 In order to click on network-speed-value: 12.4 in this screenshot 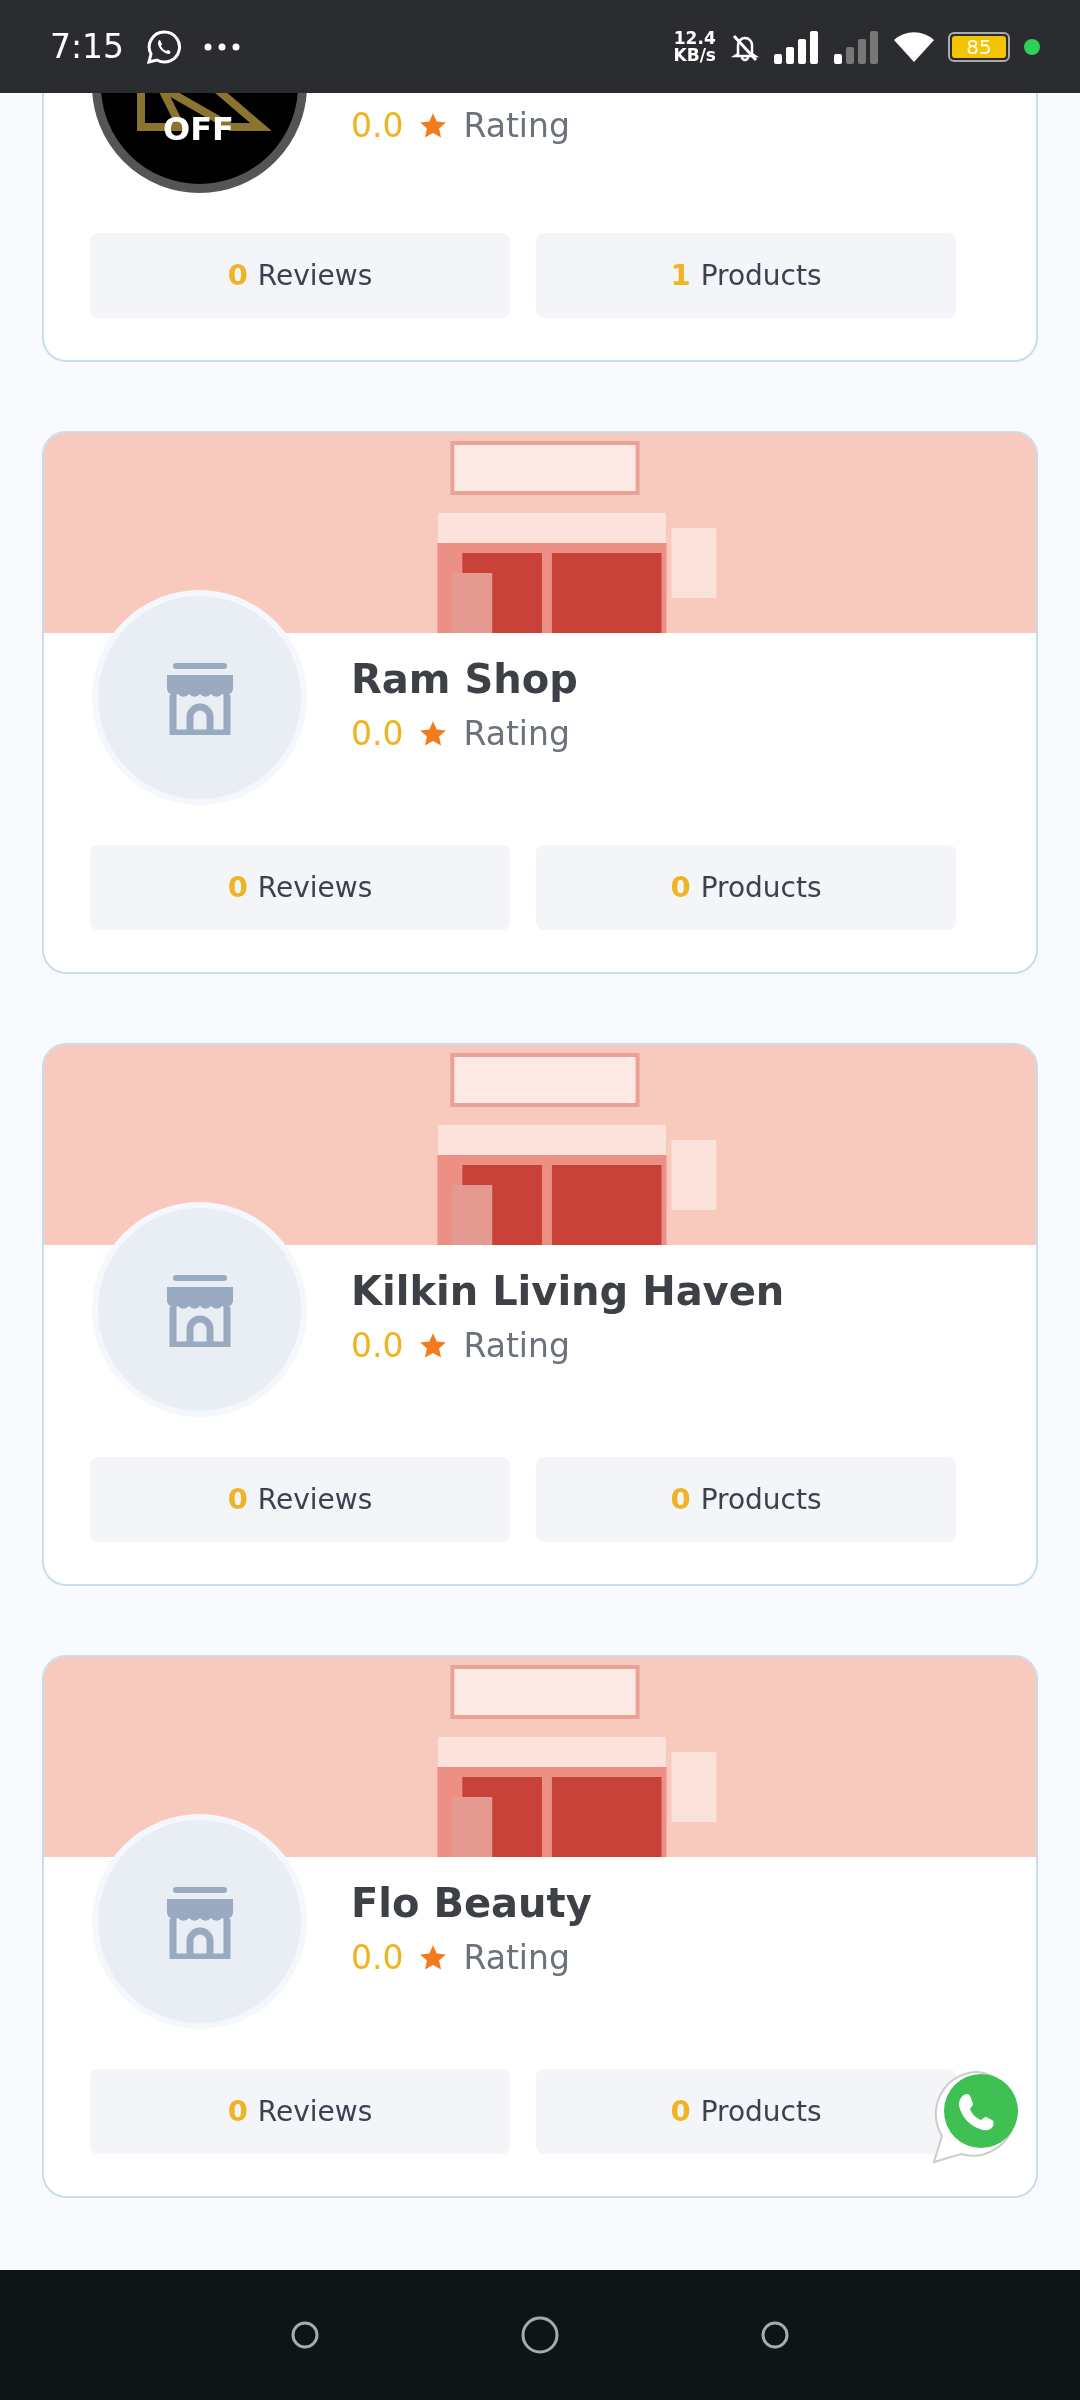, I will do `click(694, 38)`.